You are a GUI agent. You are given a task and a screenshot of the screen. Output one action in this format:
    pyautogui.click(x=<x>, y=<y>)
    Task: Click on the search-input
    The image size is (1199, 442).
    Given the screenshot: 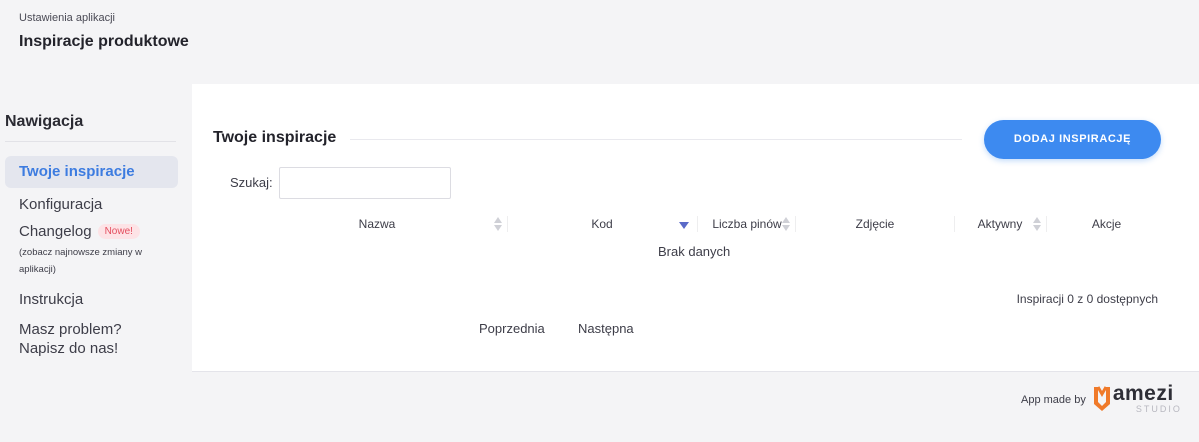 What is the action you would take?
    pyautogui.click(x=365, y=183)
    